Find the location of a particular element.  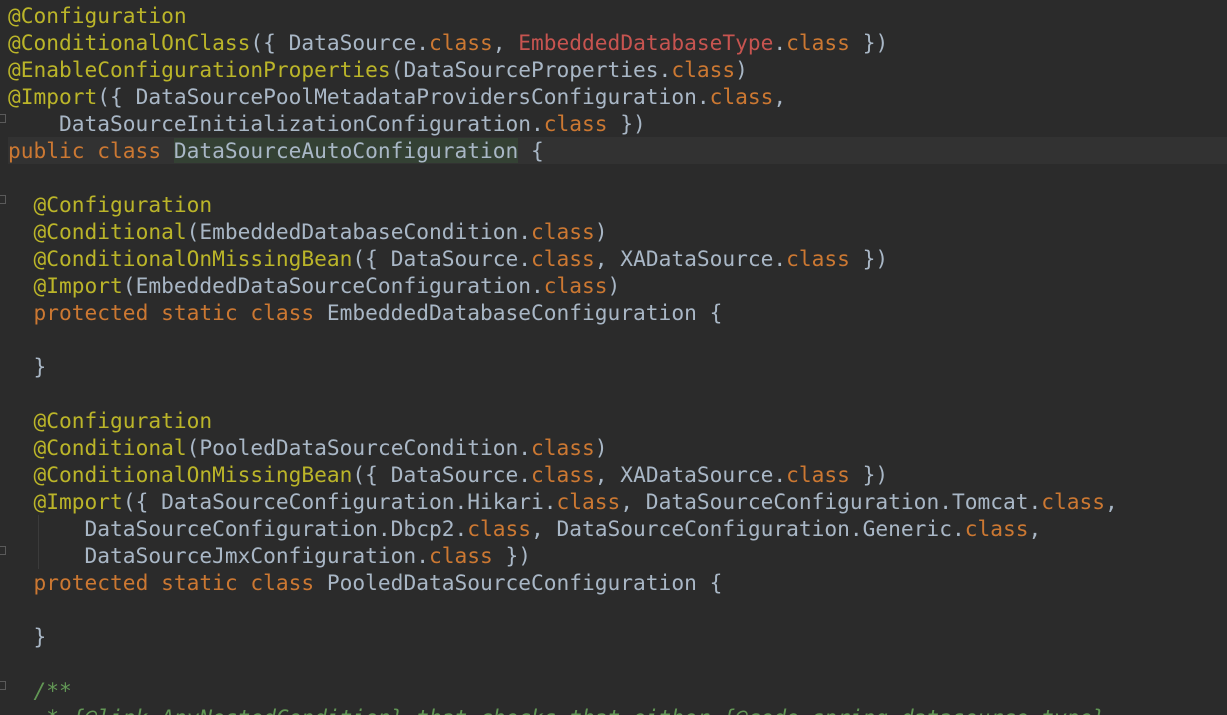

editor-gutter is located at coordinates (4, 357).